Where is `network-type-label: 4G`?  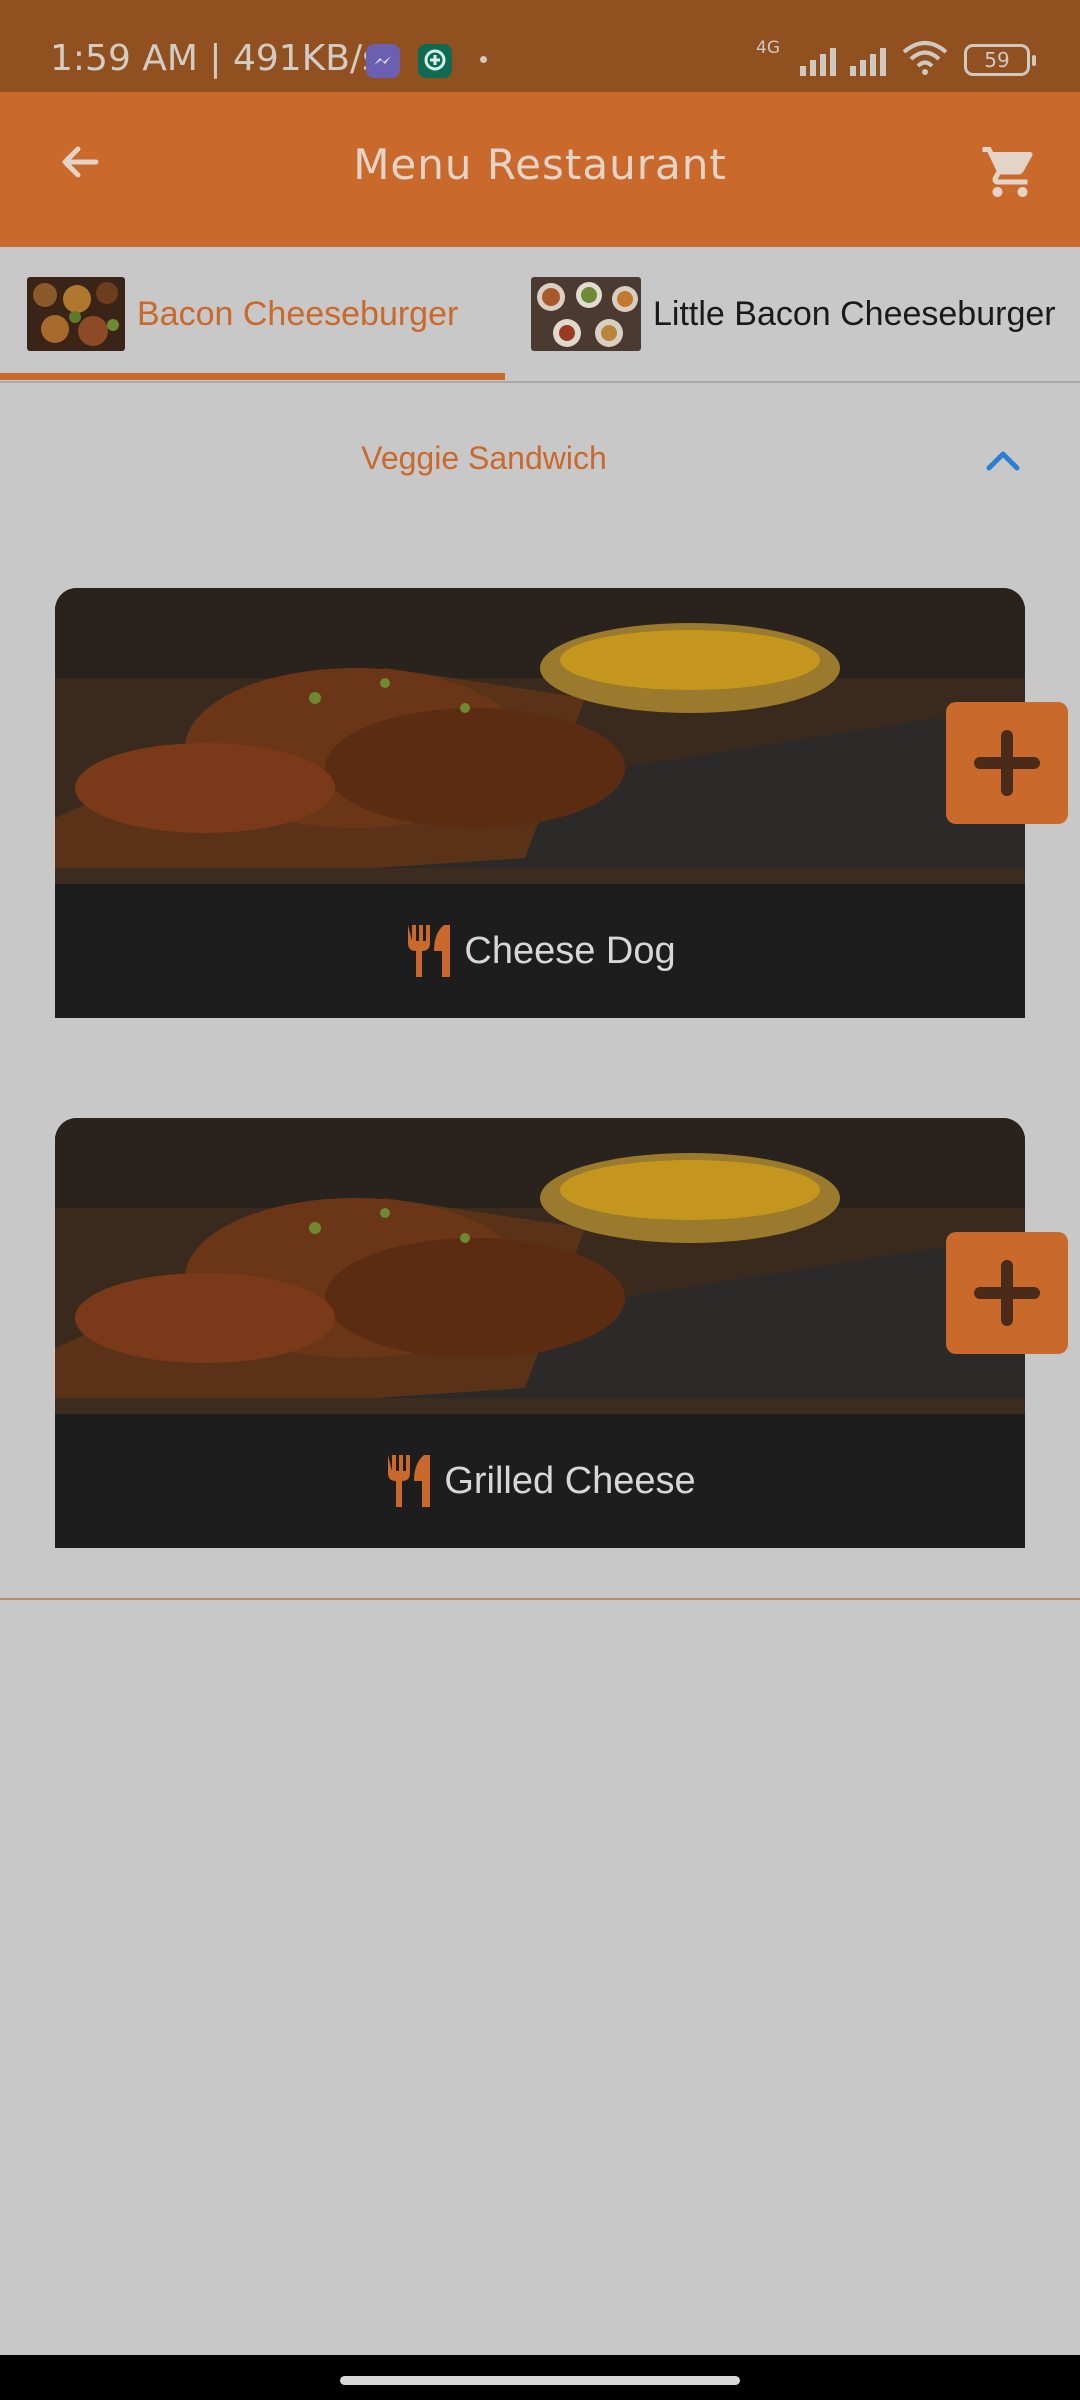
network-type-label: 4G is located at coordinates (768, 48).